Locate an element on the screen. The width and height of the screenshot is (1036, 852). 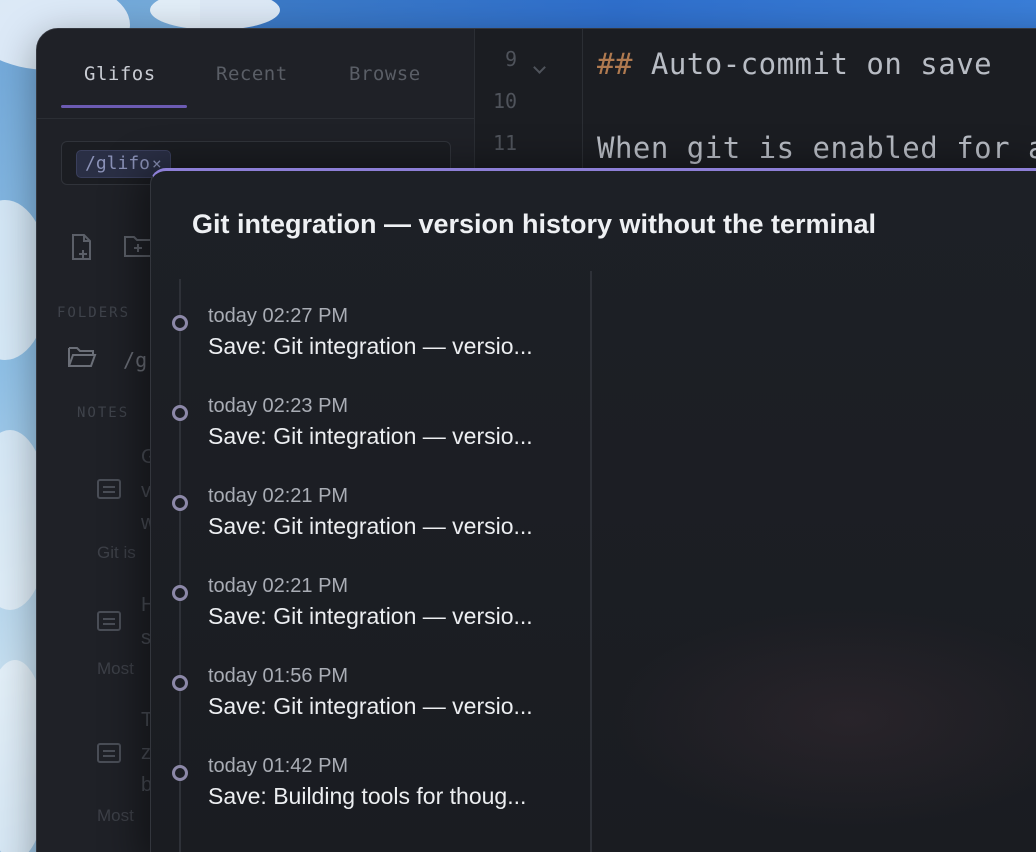
panel-divider is located at coordinates (591, 561).